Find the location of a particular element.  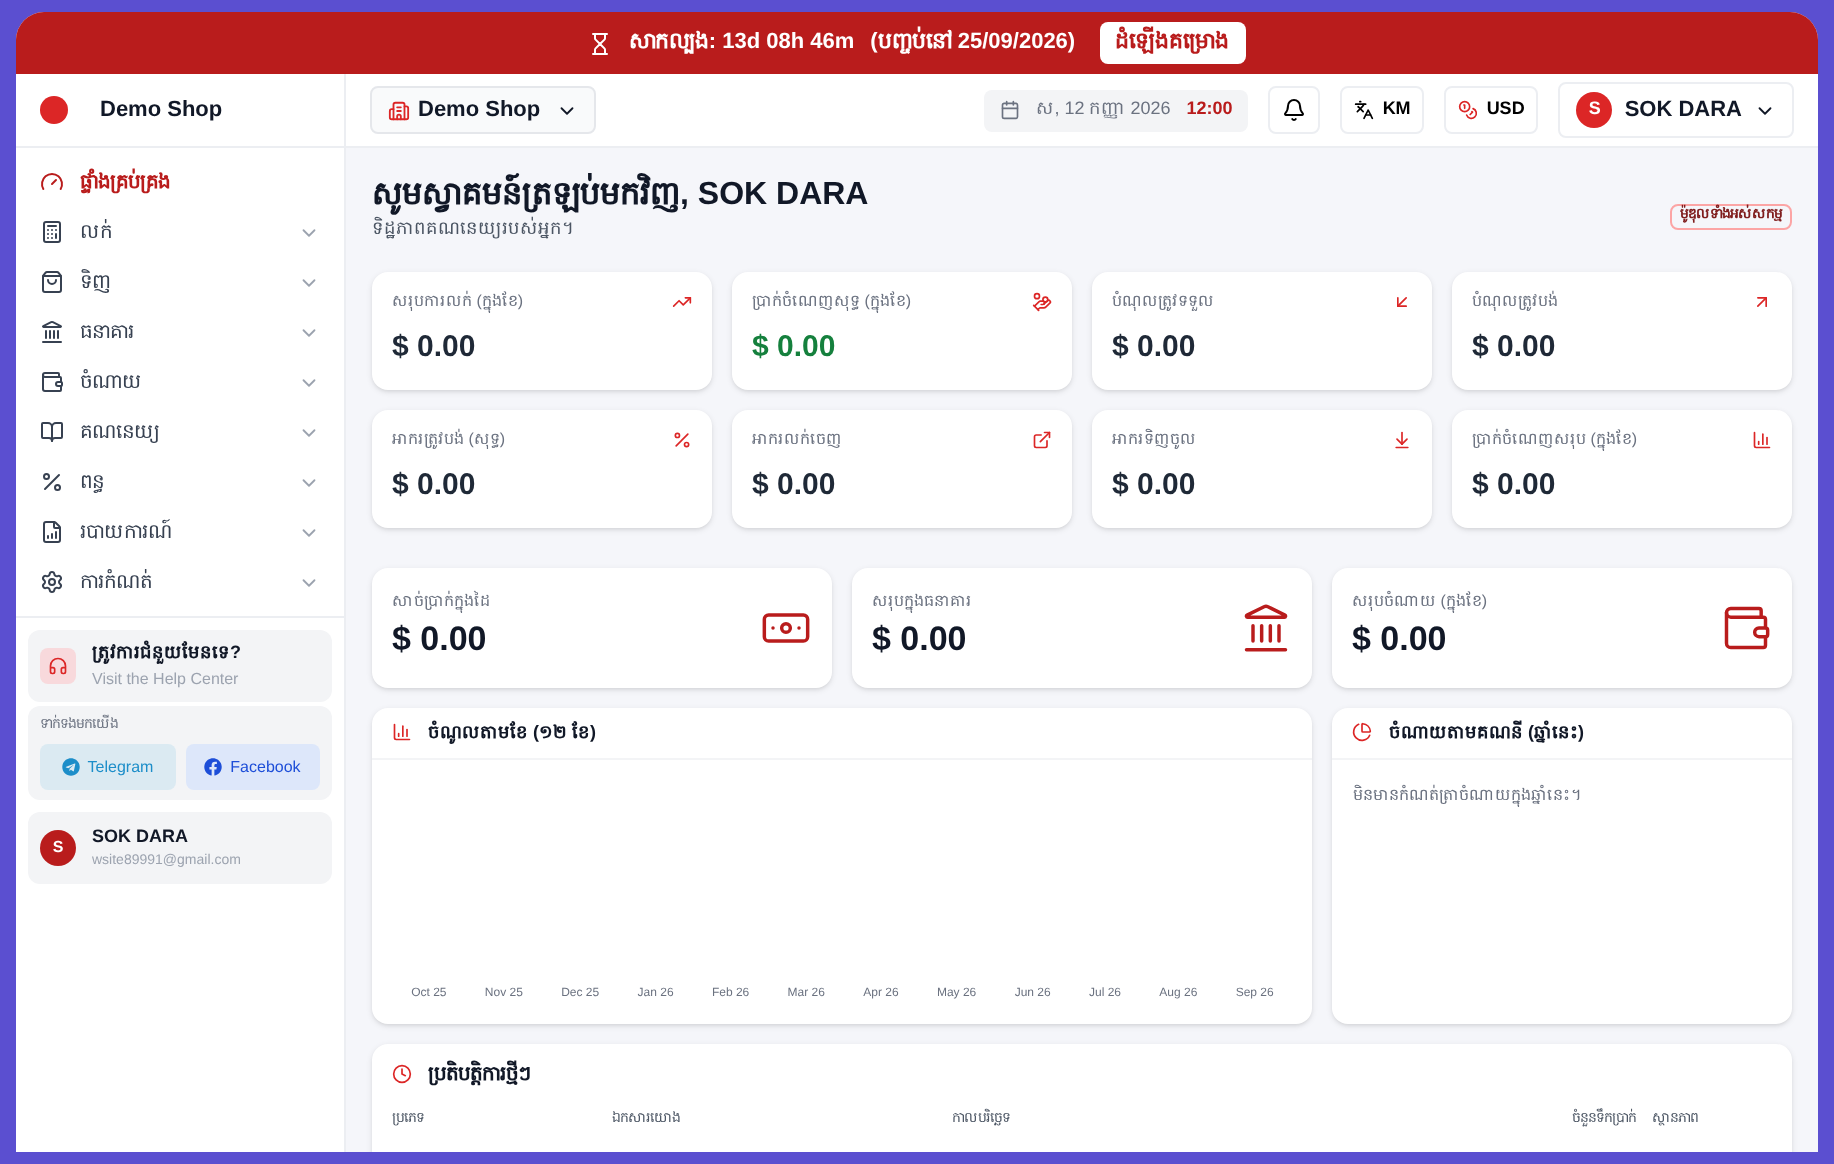

logo-icon is located at coordinates (54, 110).